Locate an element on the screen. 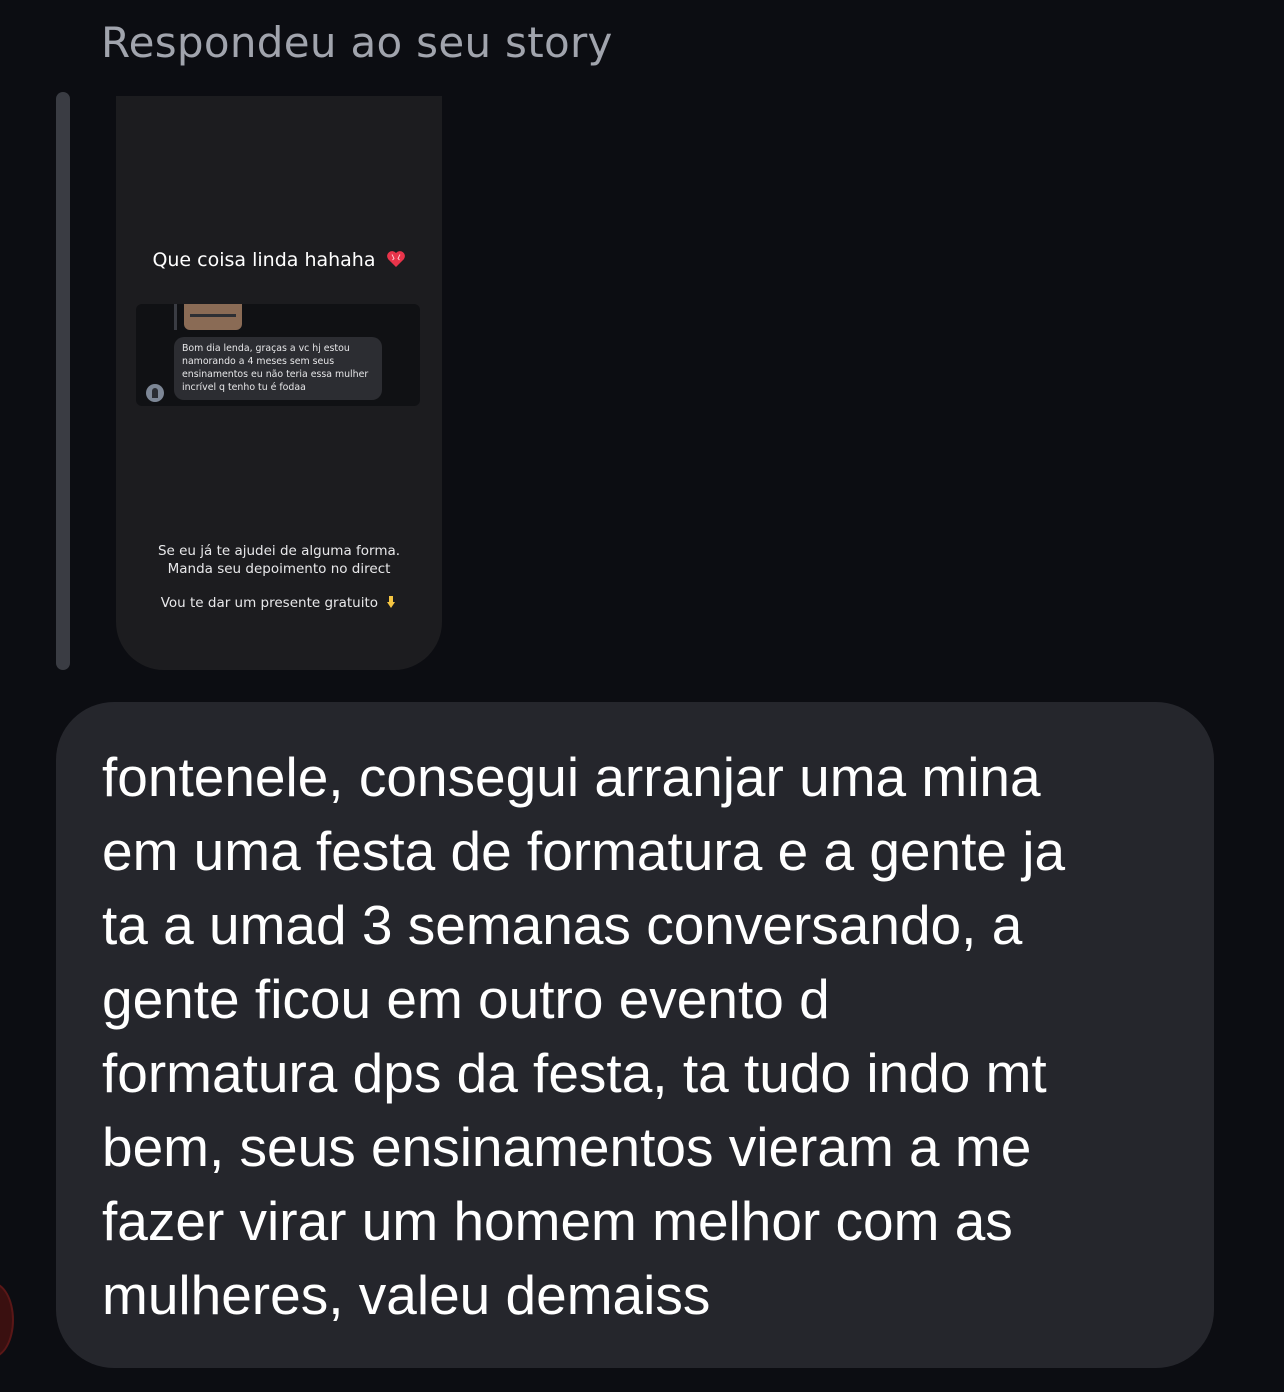  story-footer-line-2: Manda seu depoimento no direct is located at coordinates (279, 569).